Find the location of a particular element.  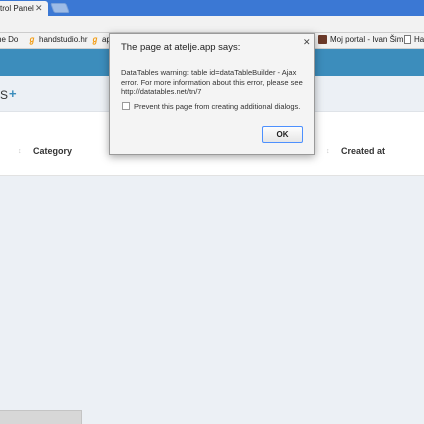

dialog-title: The page at atelje.app says: is located at coordinates (181, 47).